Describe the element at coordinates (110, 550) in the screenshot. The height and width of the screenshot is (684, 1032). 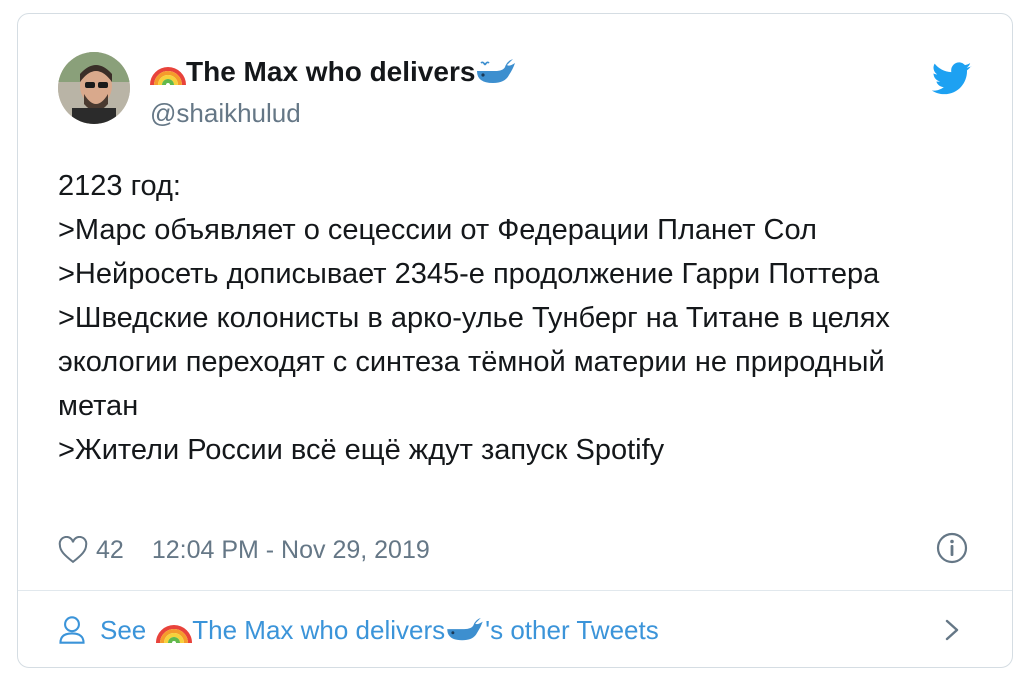
I see `like-count: 42` at that location.